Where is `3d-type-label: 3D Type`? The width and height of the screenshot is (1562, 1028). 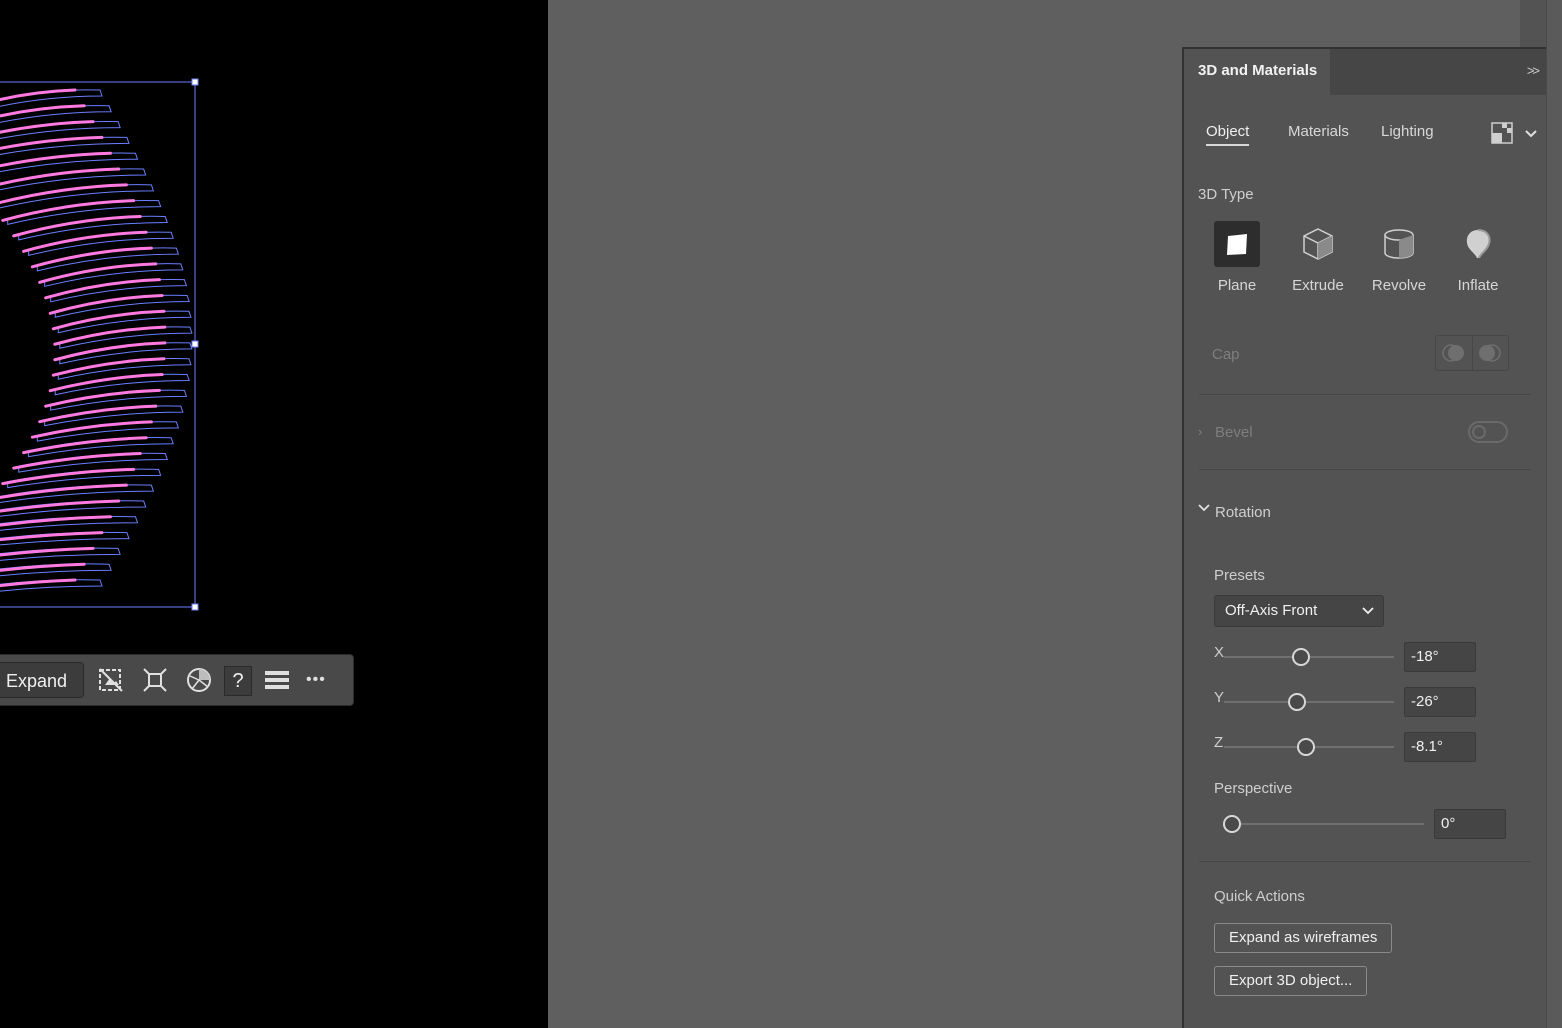
3d-type-label: 3D Type is located at coordinates (1226, 194).